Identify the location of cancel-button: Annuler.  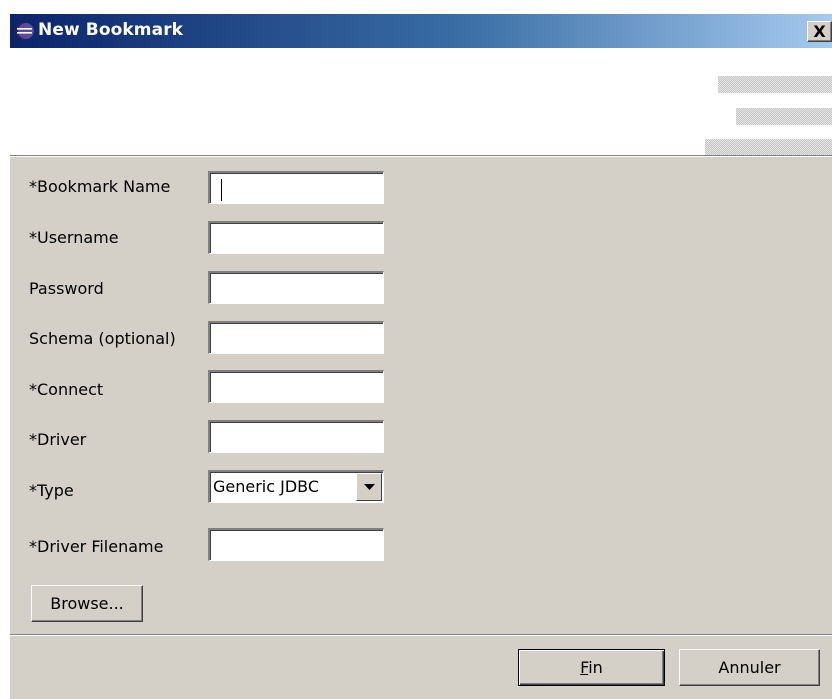
(749, 667).